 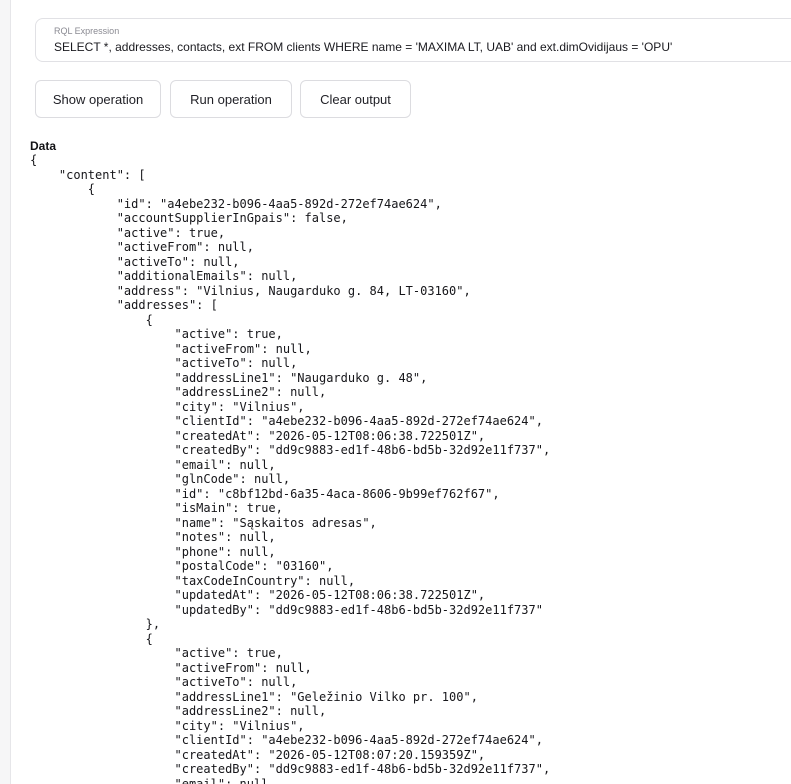 What do you see at coordinates (87, 31) in the screenshot?
I see `rql-expression-label: RQL Expression` at bounding box center [87, 31].